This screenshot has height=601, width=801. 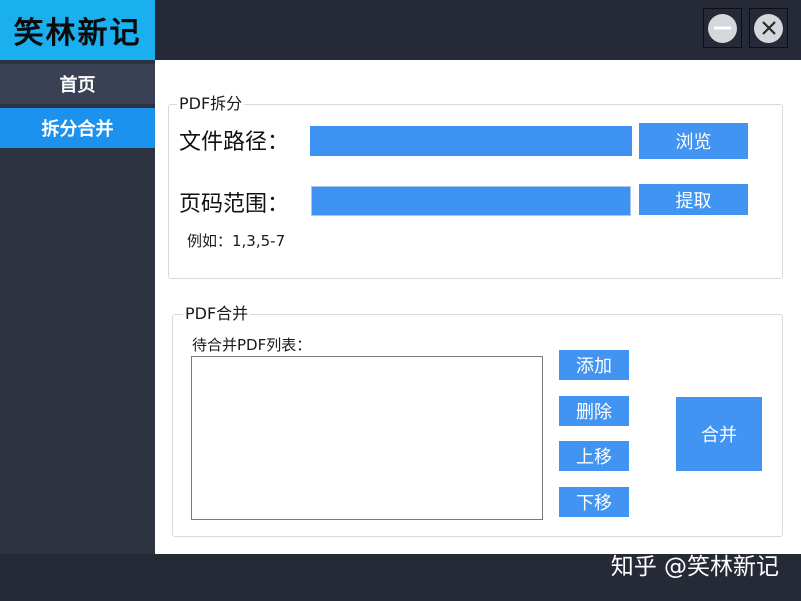 I want to click on pdf-split-legend: PDF拆分, so click(x=211, y=104).